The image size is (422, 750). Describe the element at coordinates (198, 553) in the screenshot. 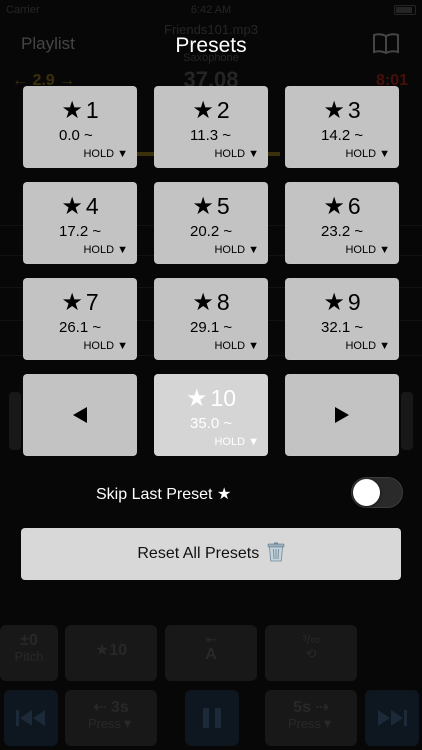

I see `reset-all-presets-label: Reset All Presets` at that location.